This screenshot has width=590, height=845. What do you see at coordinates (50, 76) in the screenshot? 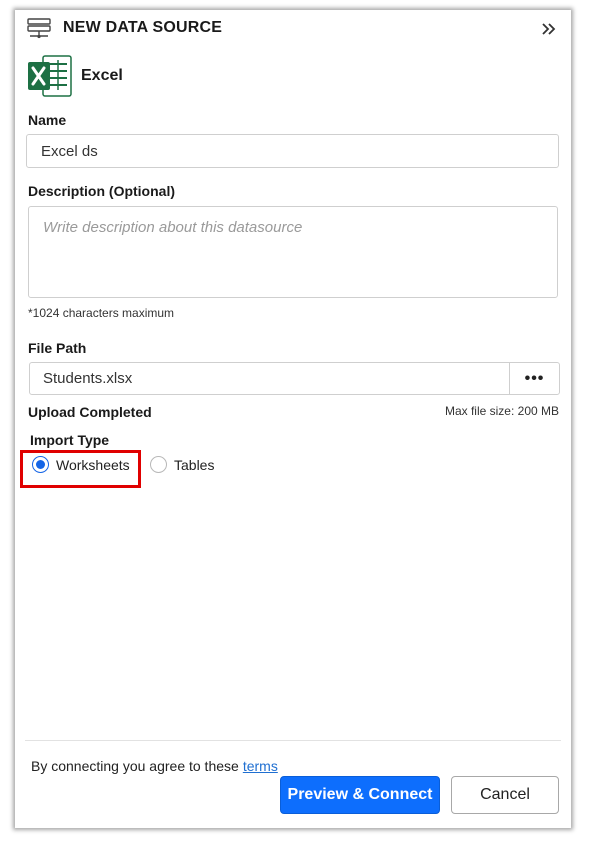
I see `excel-icon` at bounding box center [50, 76].